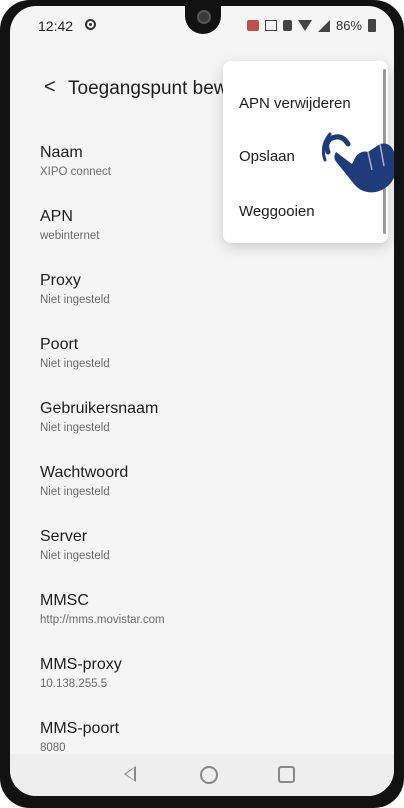  Describe the element at coordinates (81, 664) in the screenshot. I see `setting-title: MMS-proxy` at that location.